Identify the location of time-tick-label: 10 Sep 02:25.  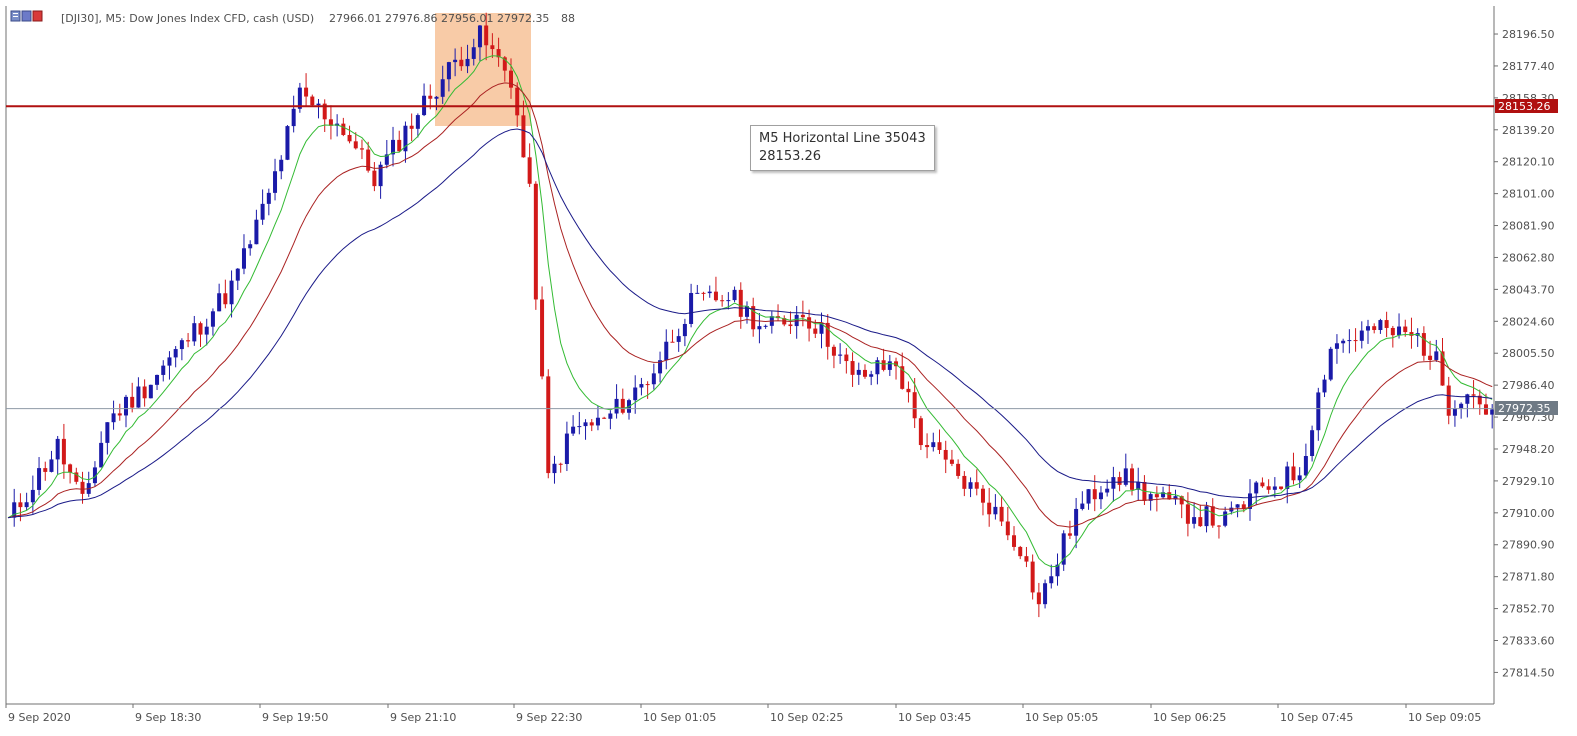
(806, 717).